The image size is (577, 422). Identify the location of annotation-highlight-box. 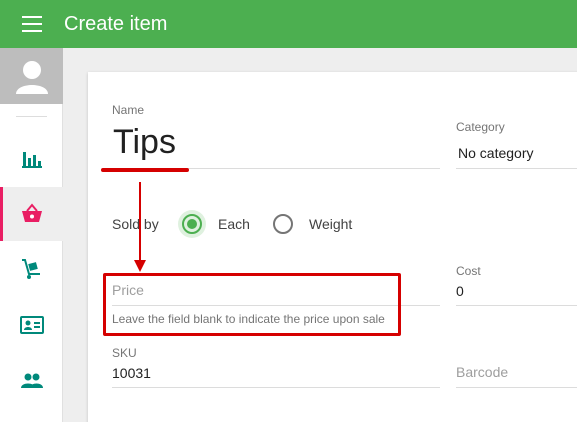
(252, 304).